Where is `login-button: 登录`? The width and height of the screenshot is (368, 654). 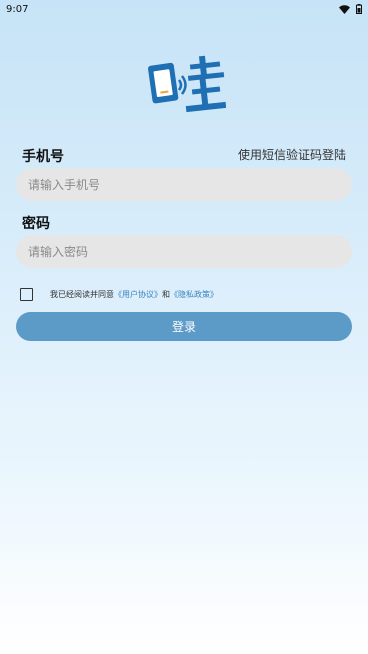
login-button: 登录 is located at coordinates (184, 326).